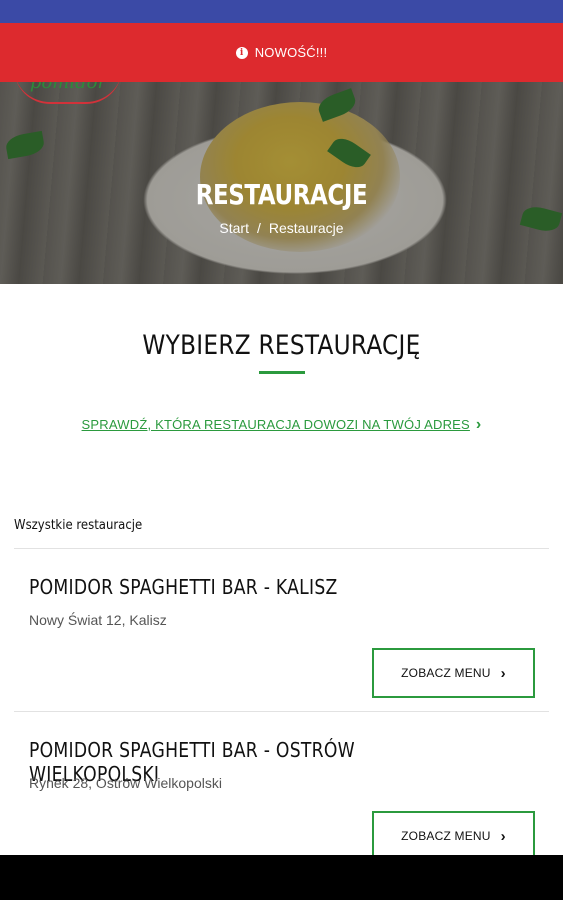 This screenshot has width=563, height=900. I want to click on news-banner: i NOWOŚĆ!!!, so click(281, 52).